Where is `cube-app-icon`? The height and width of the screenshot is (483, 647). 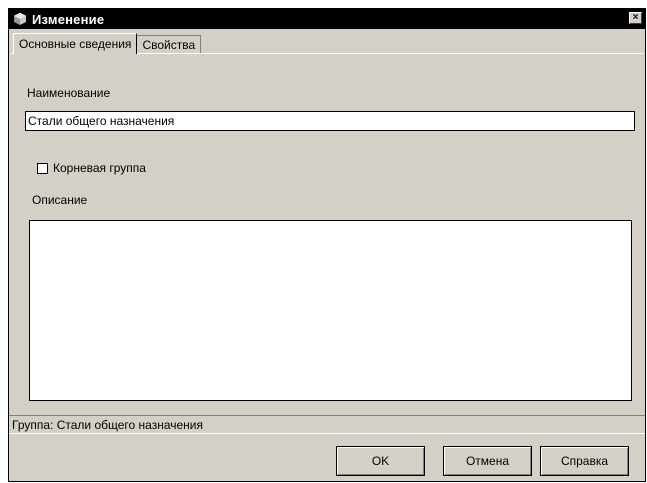 cube-app-icon is located at coordinates (20, 19).